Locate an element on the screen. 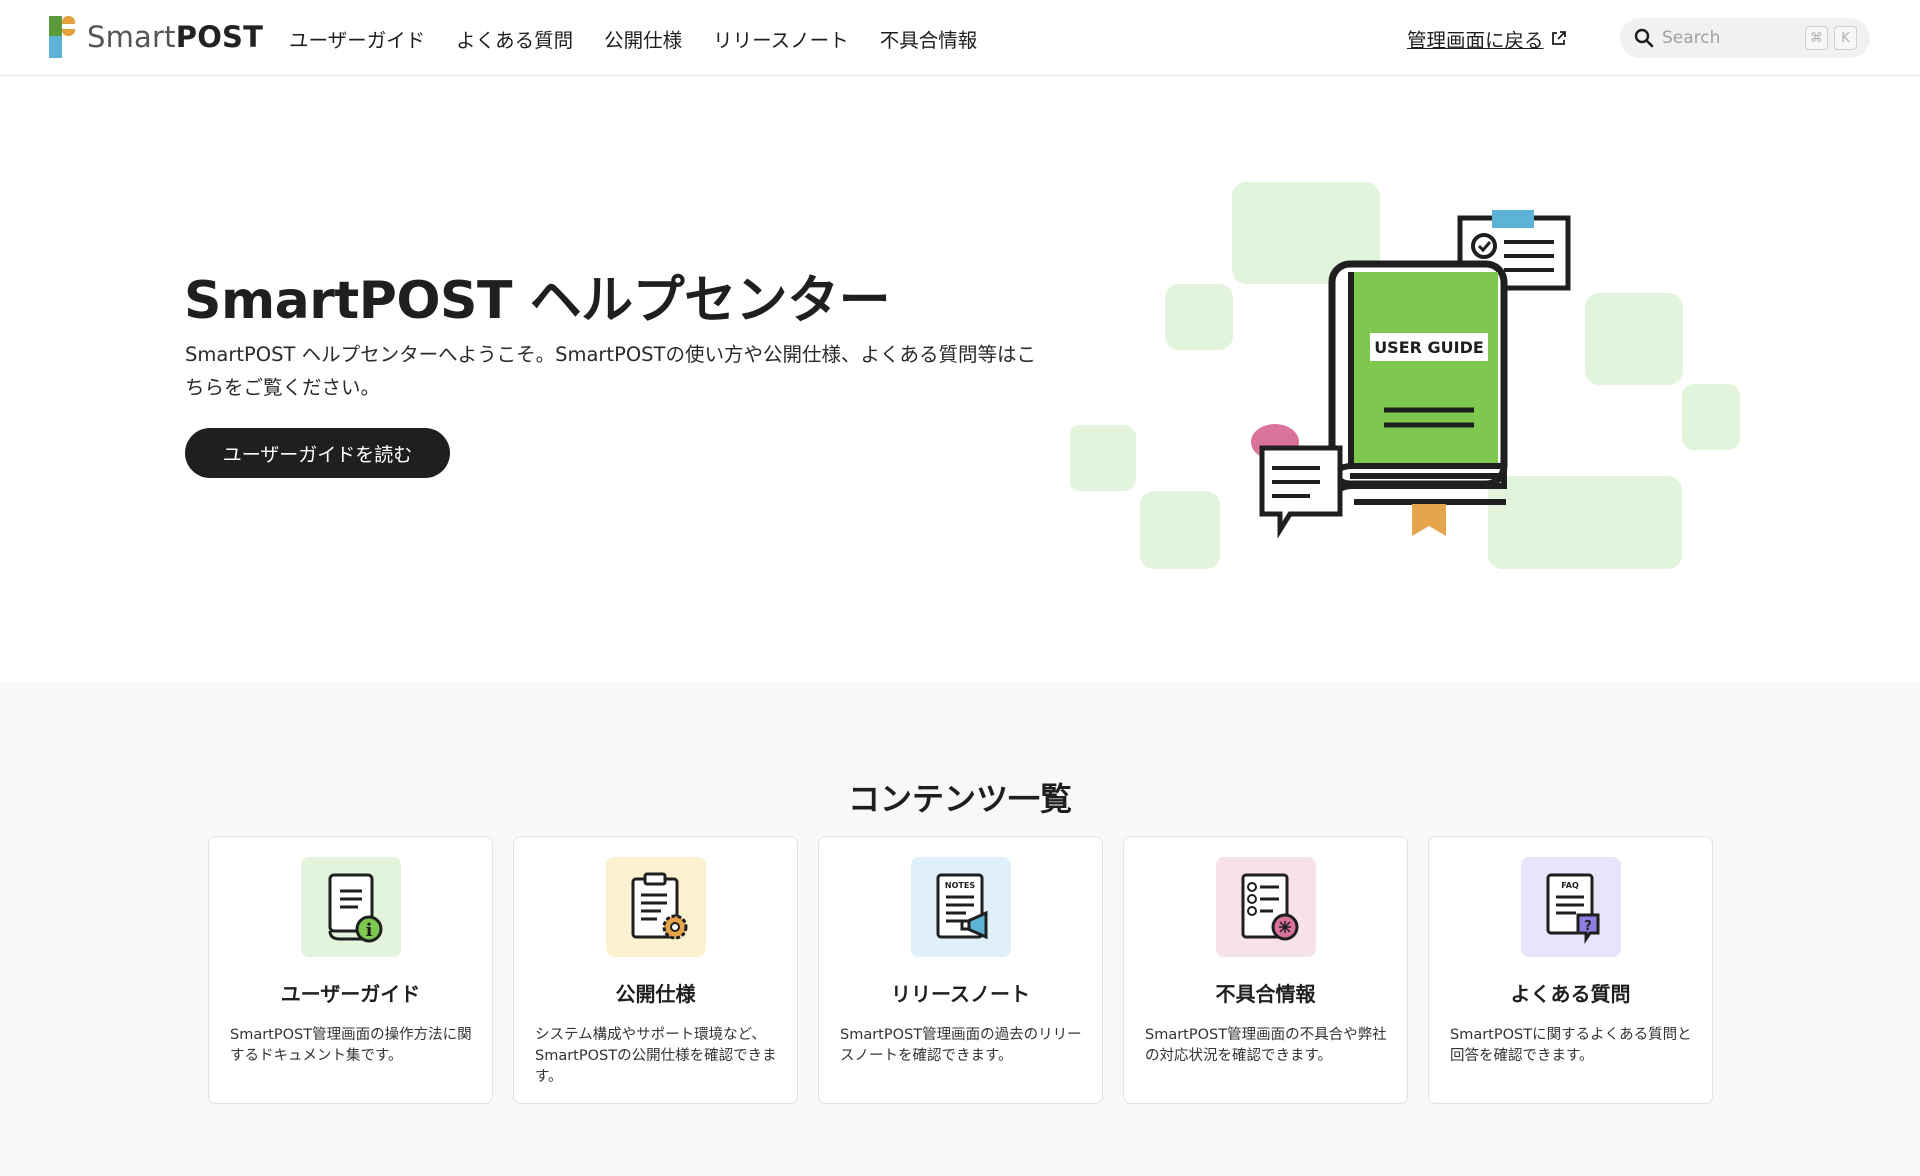  smartpost-logo-icon is located at coordinates (62, 37).